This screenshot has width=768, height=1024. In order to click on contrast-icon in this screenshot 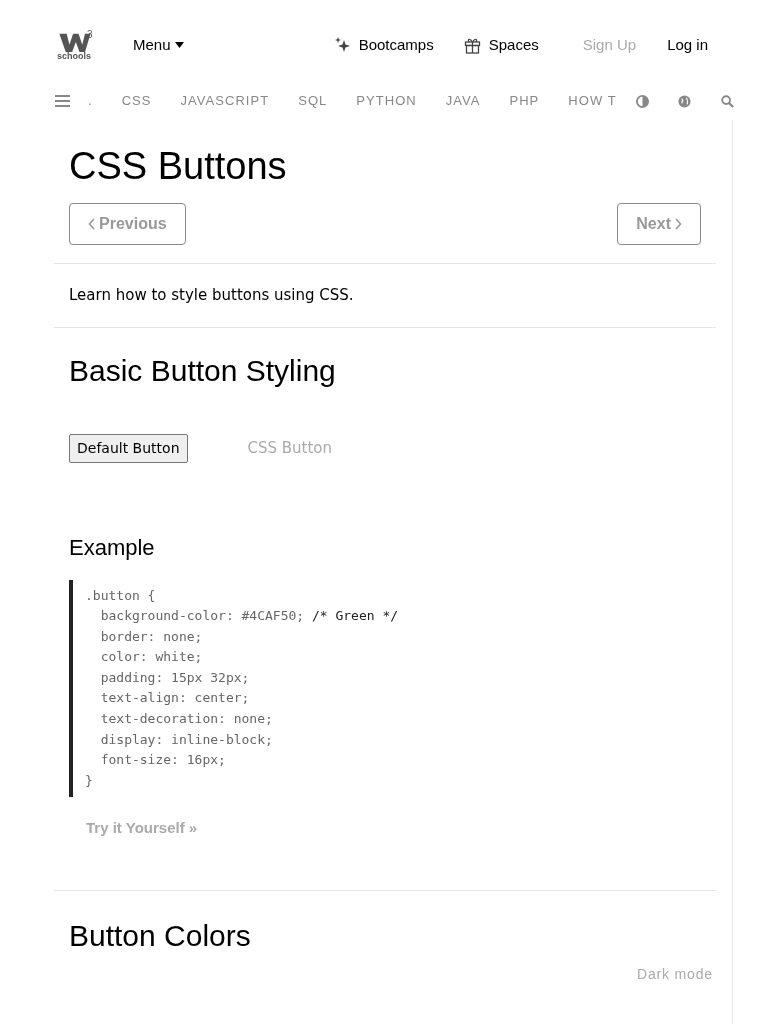, I will do `click(642, 101)`.